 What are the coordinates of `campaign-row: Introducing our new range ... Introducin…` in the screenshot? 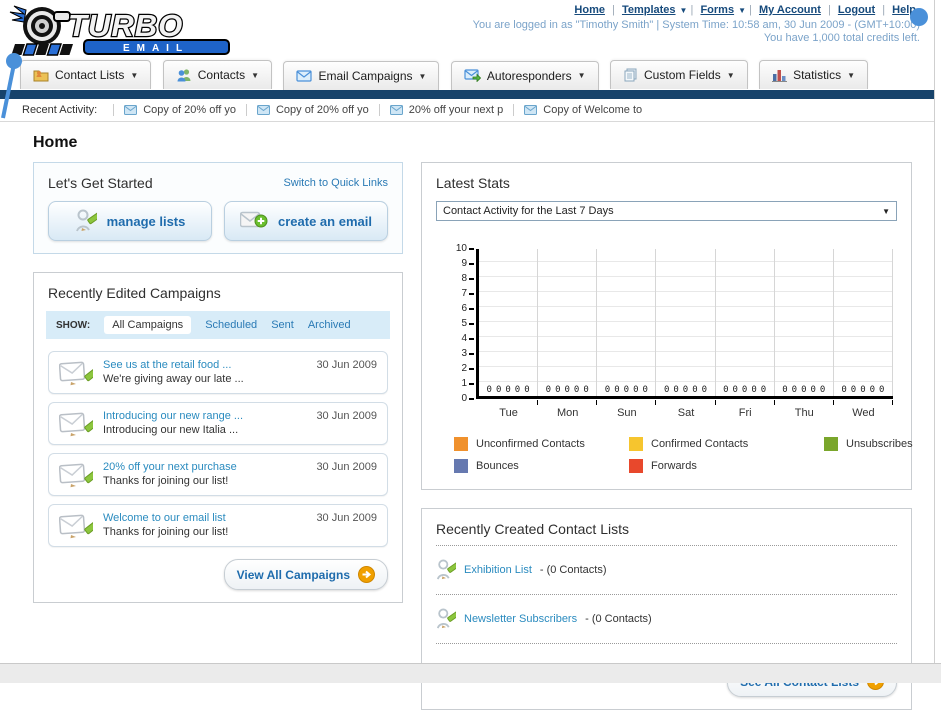 It's located at (218, 423).